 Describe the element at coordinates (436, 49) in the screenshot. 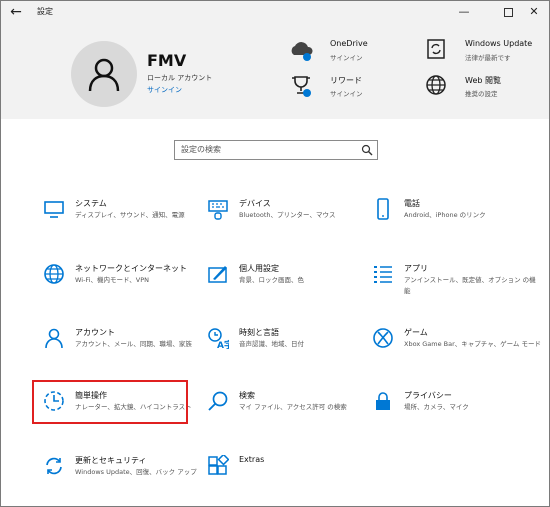

I see `update-icon` at that location.